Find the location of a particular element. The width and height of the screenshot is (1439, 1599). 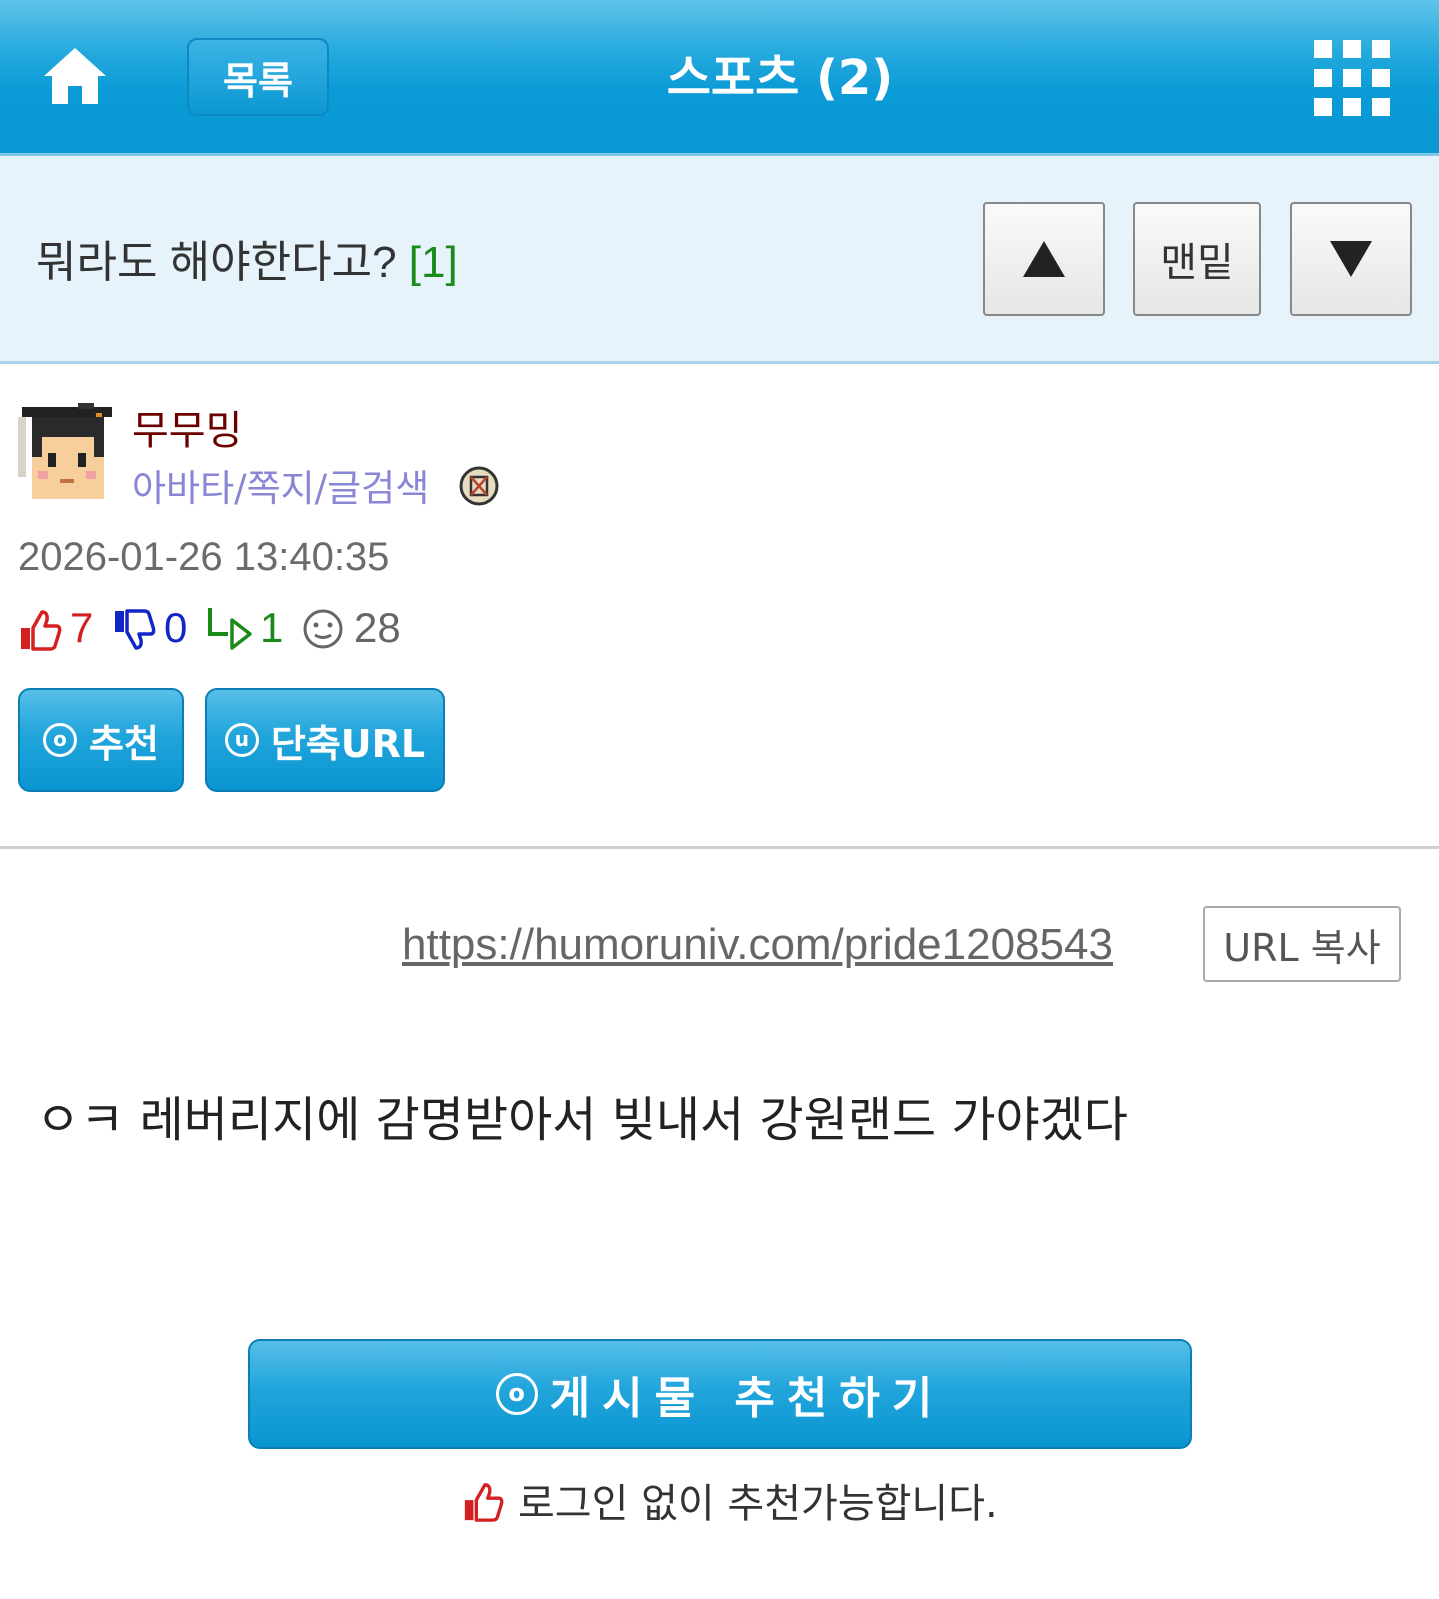

post-datetime: 2026-01-26 13:40:35 is located at coordinates (204, 557).